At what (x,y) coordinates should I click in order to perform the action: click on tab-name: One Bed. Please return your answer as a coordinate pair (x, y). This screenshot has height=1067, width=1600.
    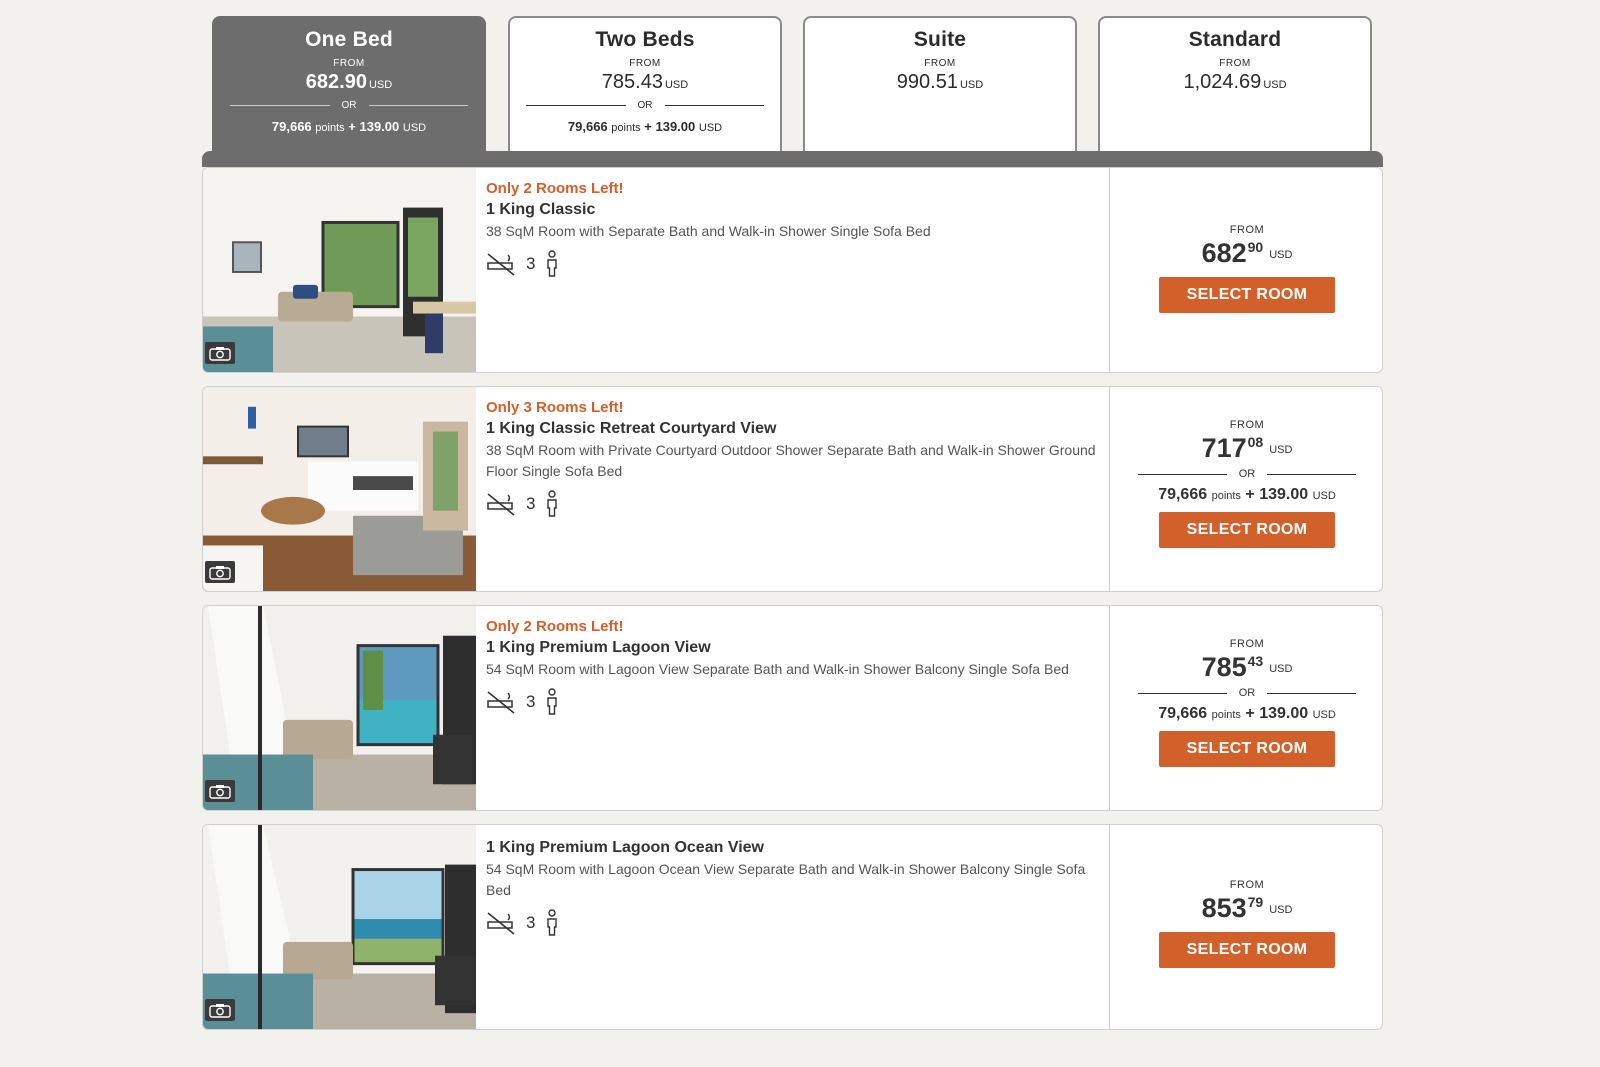
    Looking at the image, I should click on (349, 39).